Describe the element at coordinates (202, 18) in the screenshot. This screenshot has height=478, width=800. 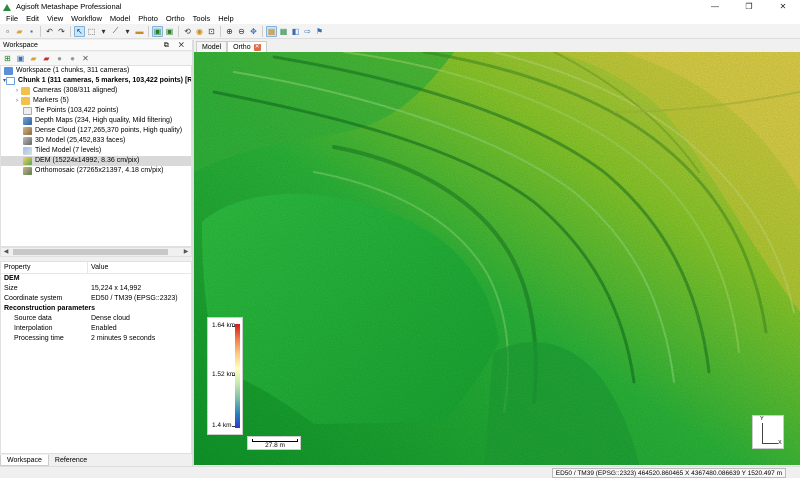
I see `menu-tools: Tools` at that location.